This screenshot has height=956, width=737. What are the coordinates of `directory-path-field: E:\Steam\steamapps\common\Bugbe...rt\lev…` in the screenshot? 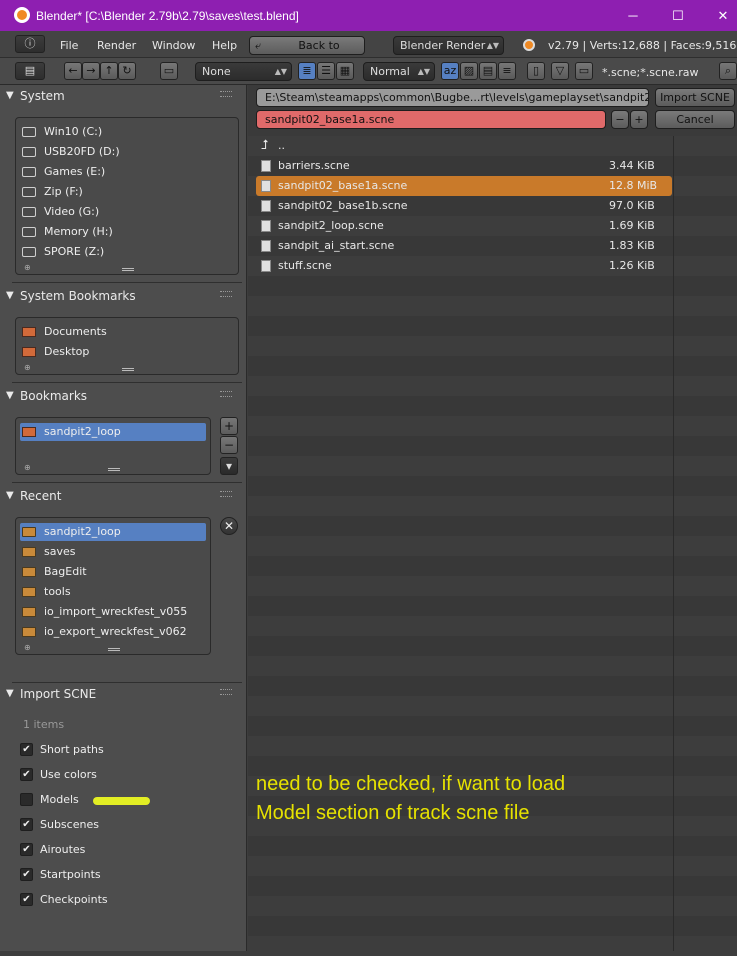 It's located at (452, 97).